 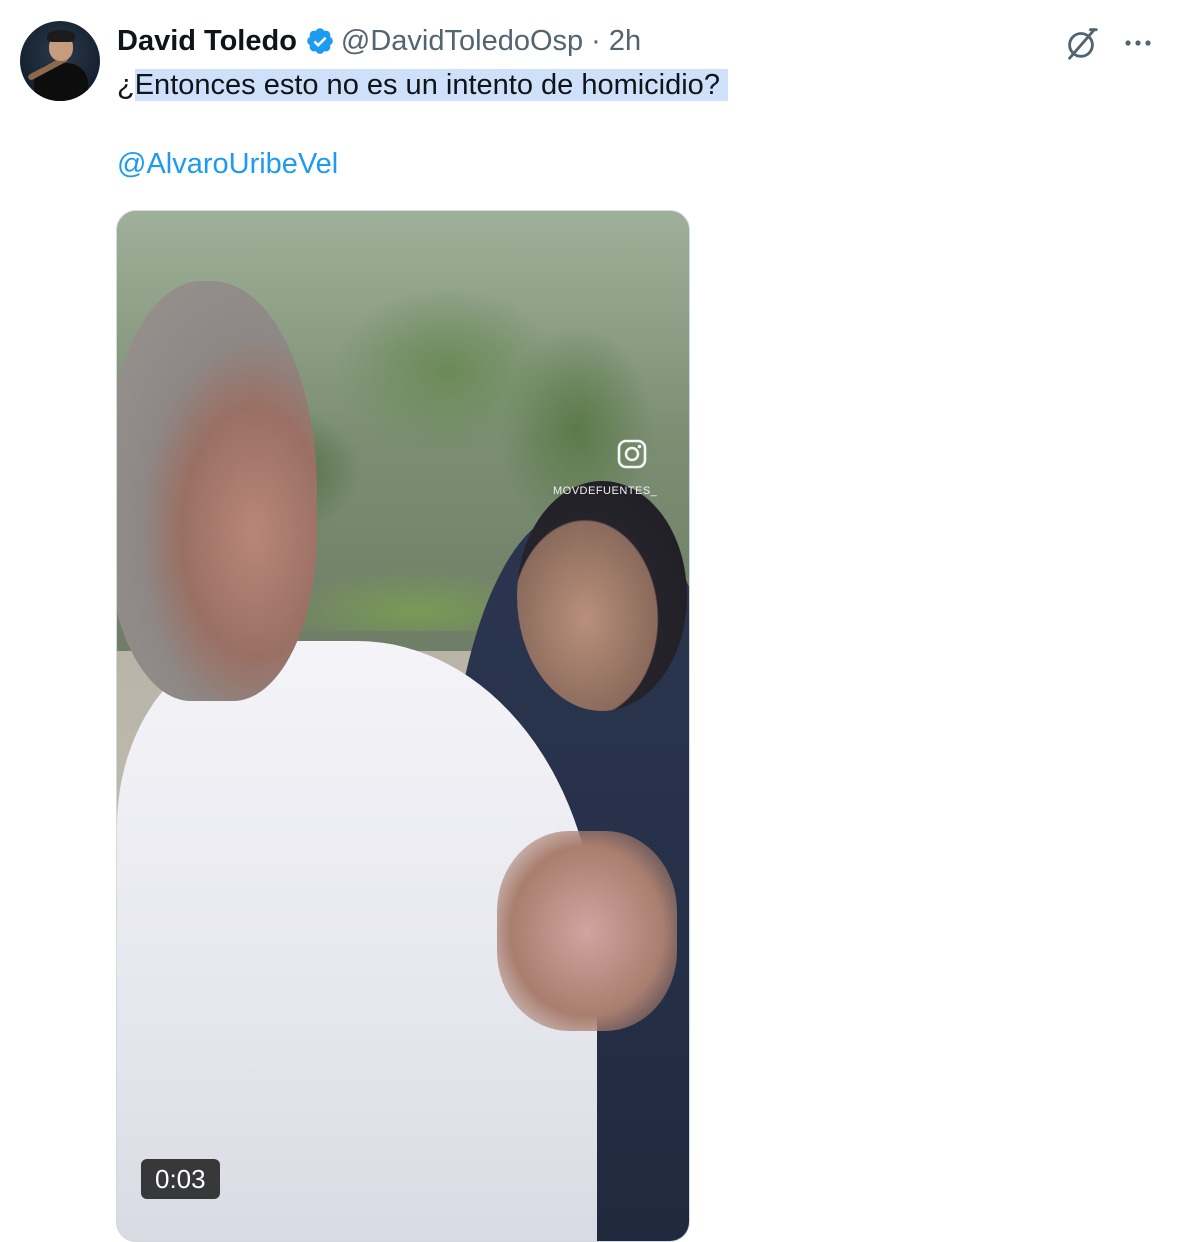 I want to click on video-frame-person-left-head, so click(x=217, y=491).